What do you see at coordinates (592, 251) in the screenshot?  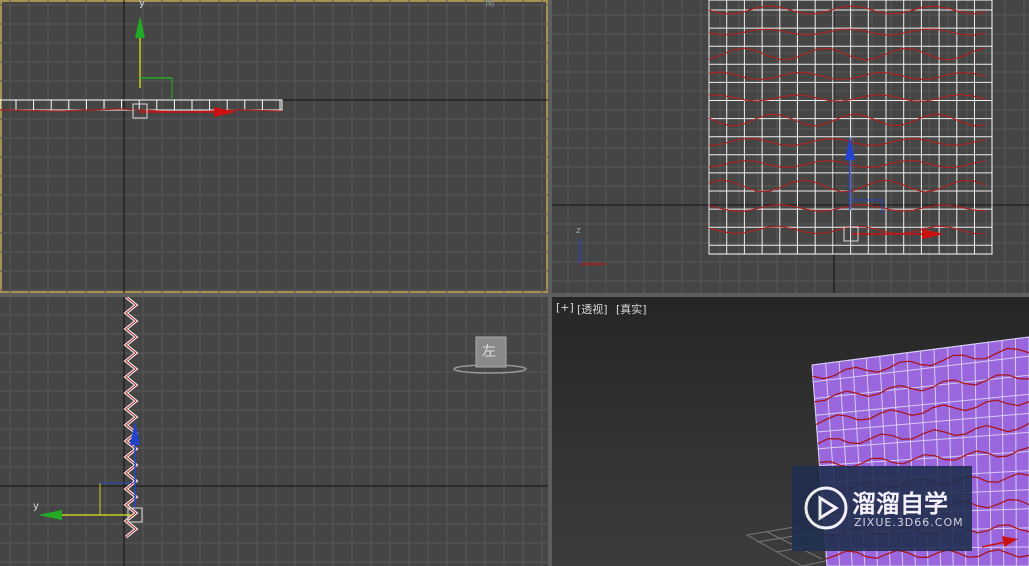 I see `world-axis-tripod` at bounding box center [592, 251].